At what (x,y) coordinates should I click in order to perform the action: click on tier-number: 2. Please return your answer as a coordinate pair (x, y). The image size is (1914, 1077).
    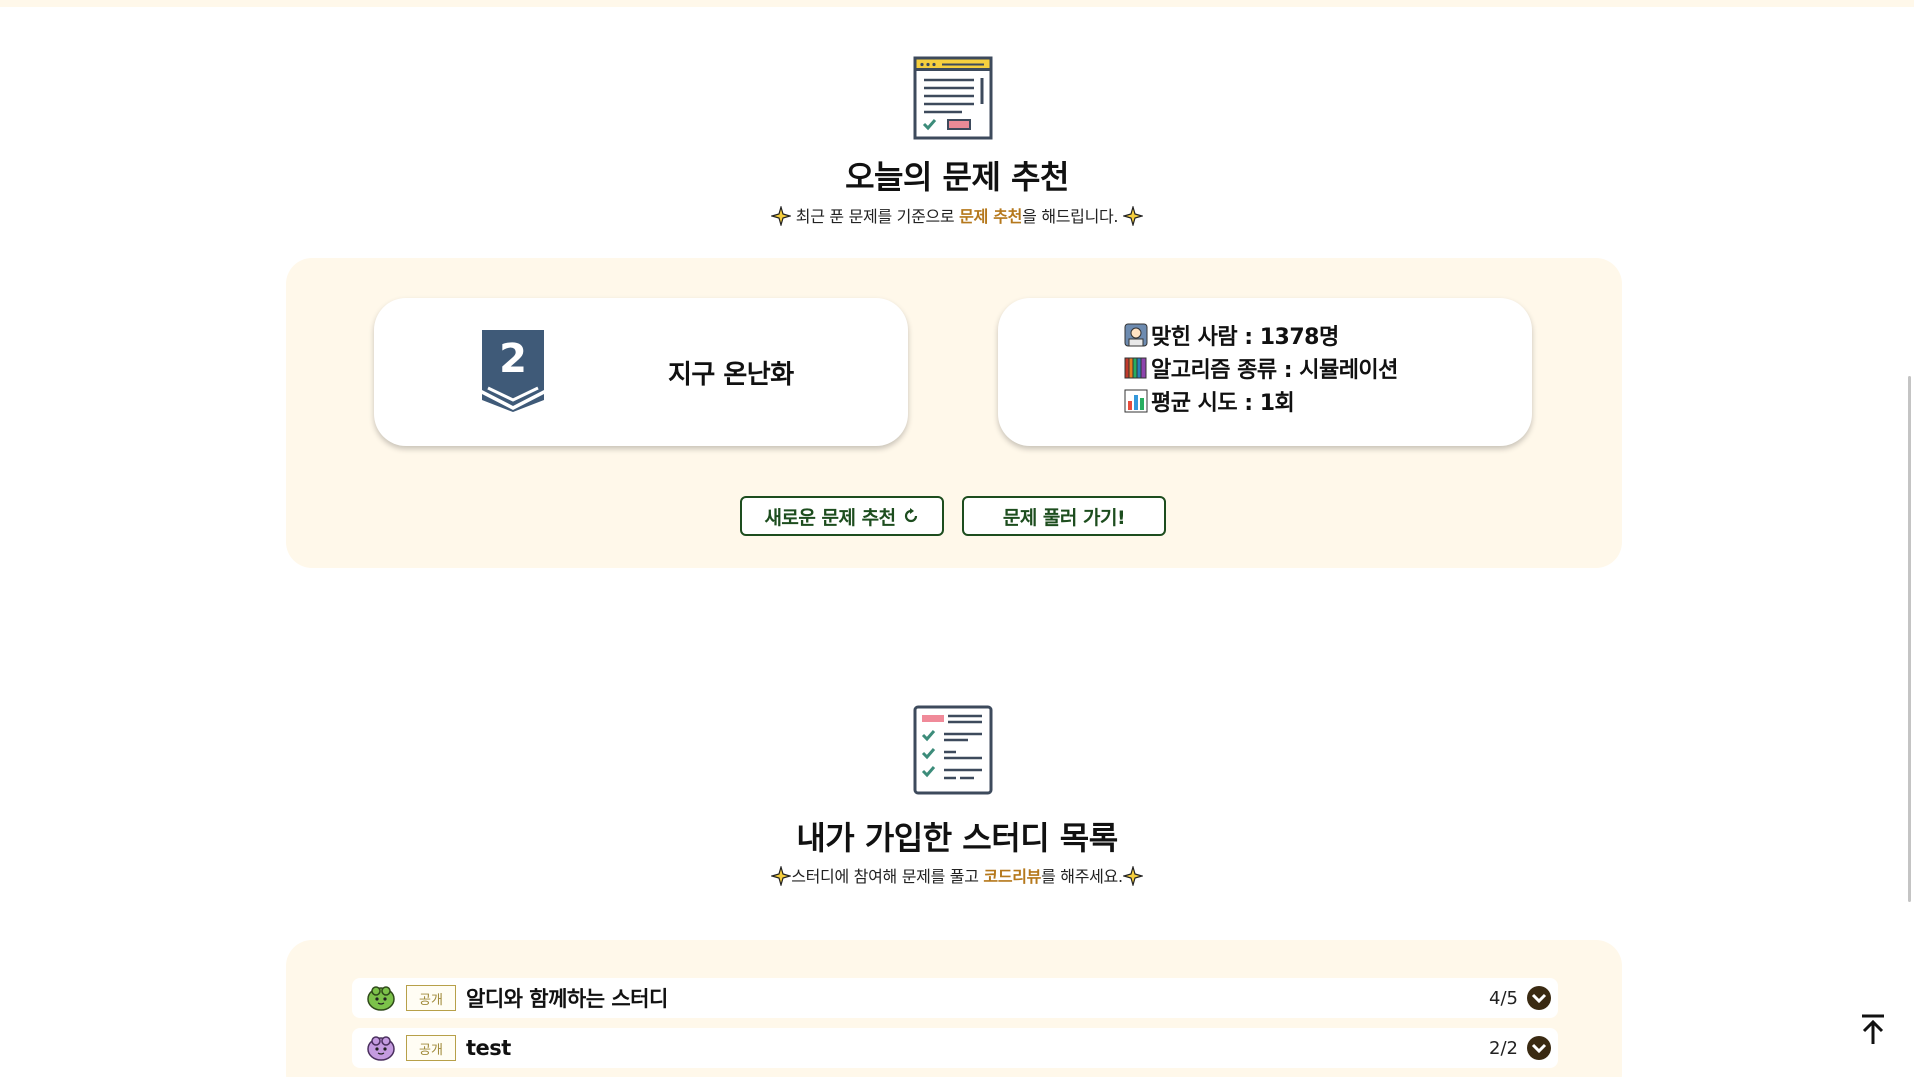
    Looking at the image, I should click on (513, 359).